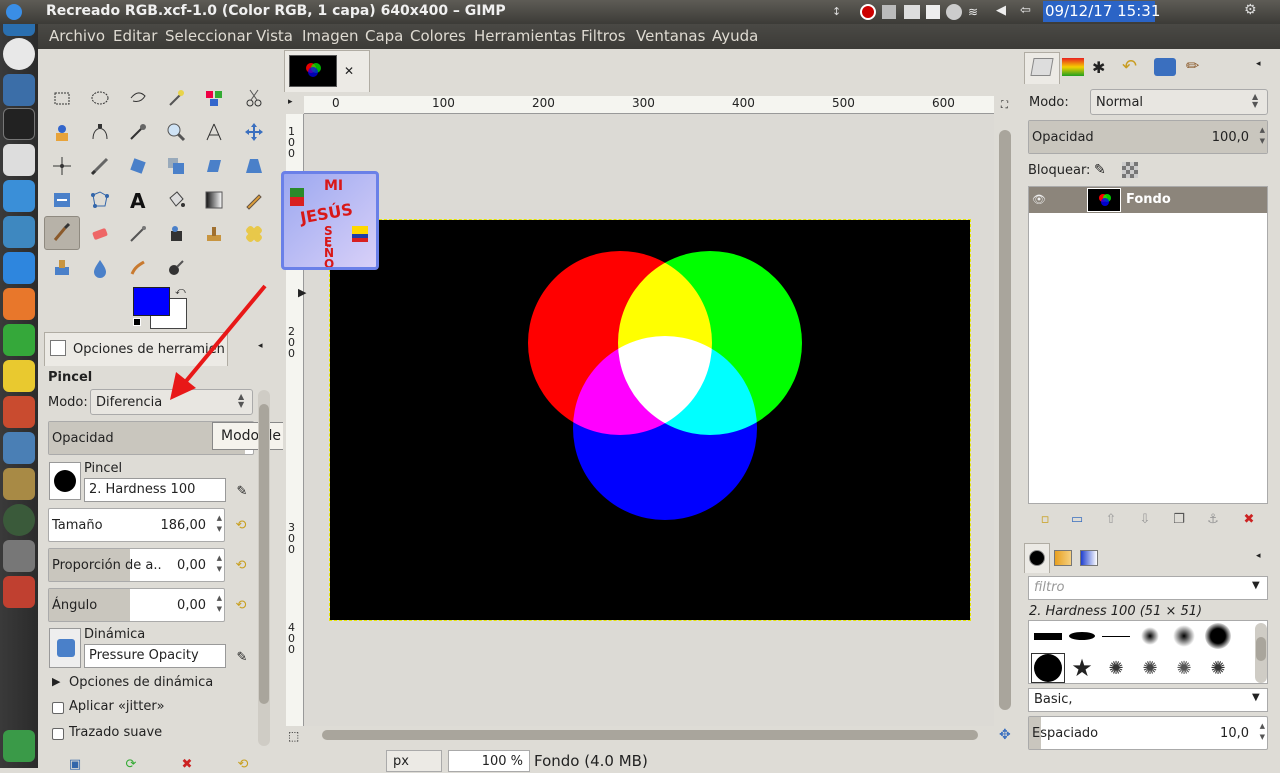 The height and width of the screenshot is (773, 1280). I want to click on reset-ratio-icon: ⟲, so click(241, 565).